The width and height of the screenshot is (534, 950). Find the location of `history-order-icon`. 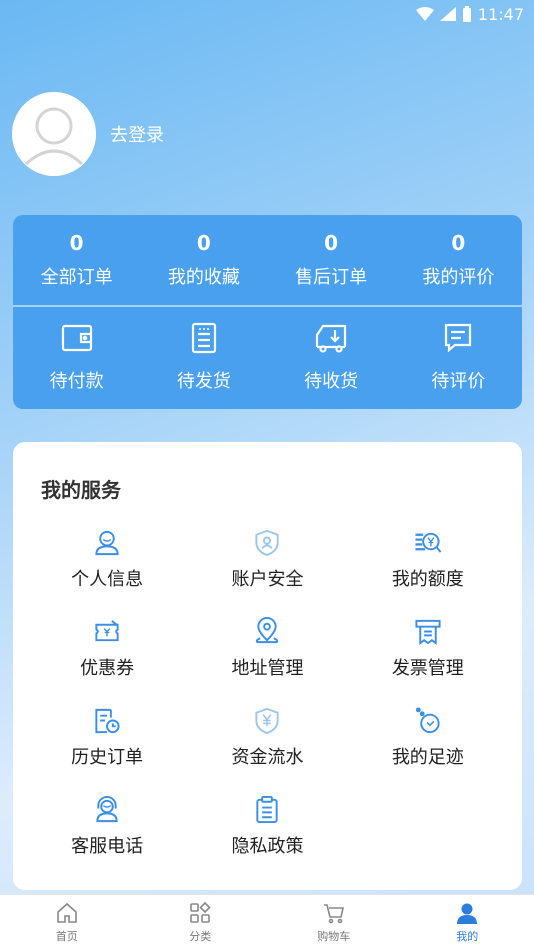

history-order-icon is located at coordinates (107, 721).